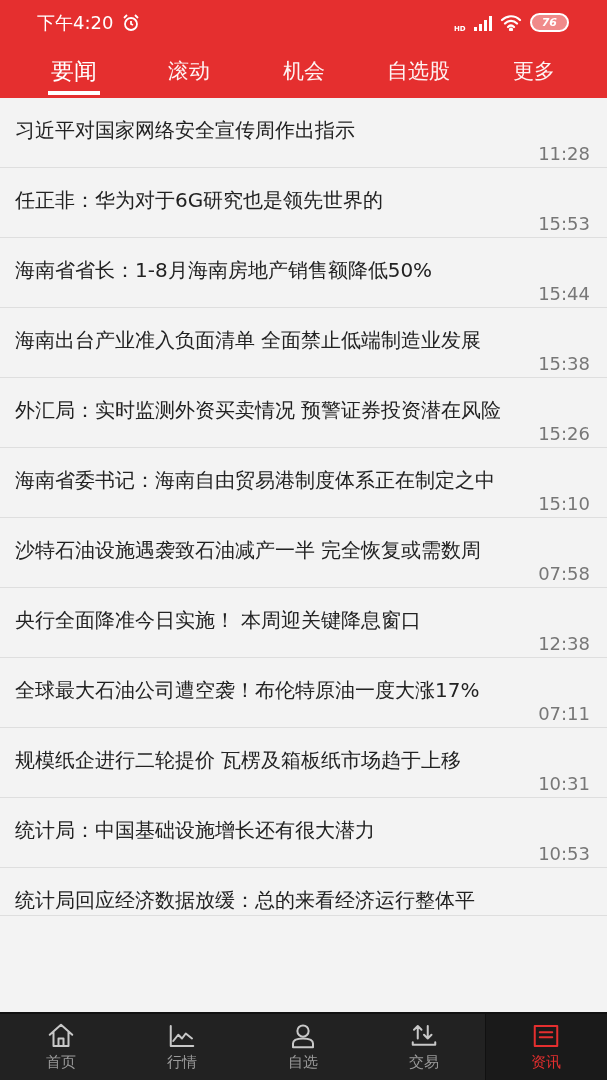 This screenshot has width=607, height=1080. I want to click on nav-tab: 自选, so click(303, 1047).